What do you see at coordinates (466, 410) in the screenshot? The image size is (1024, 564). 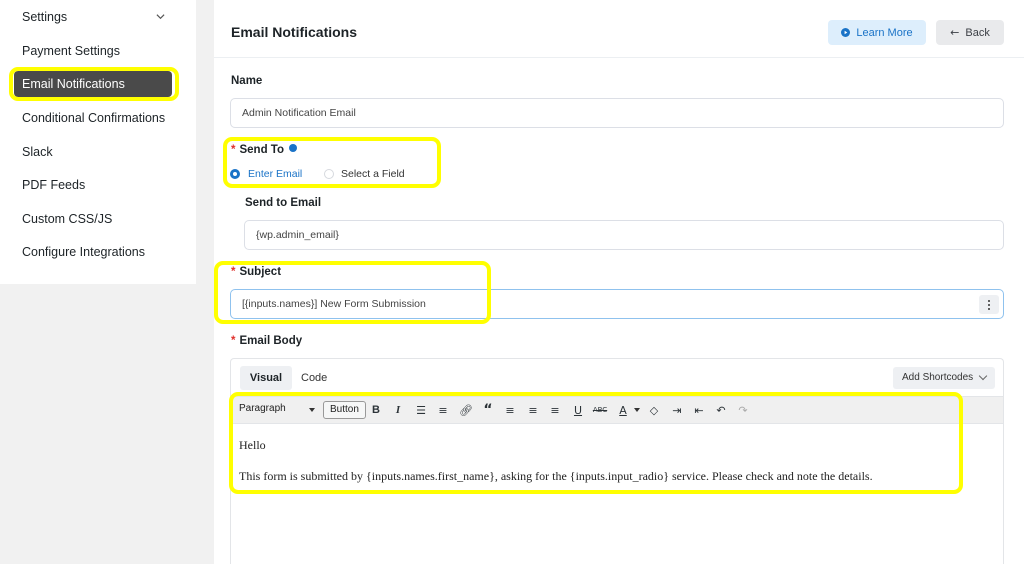 I see `link-icon: 🔗︎` at bounding box center [466, 410].